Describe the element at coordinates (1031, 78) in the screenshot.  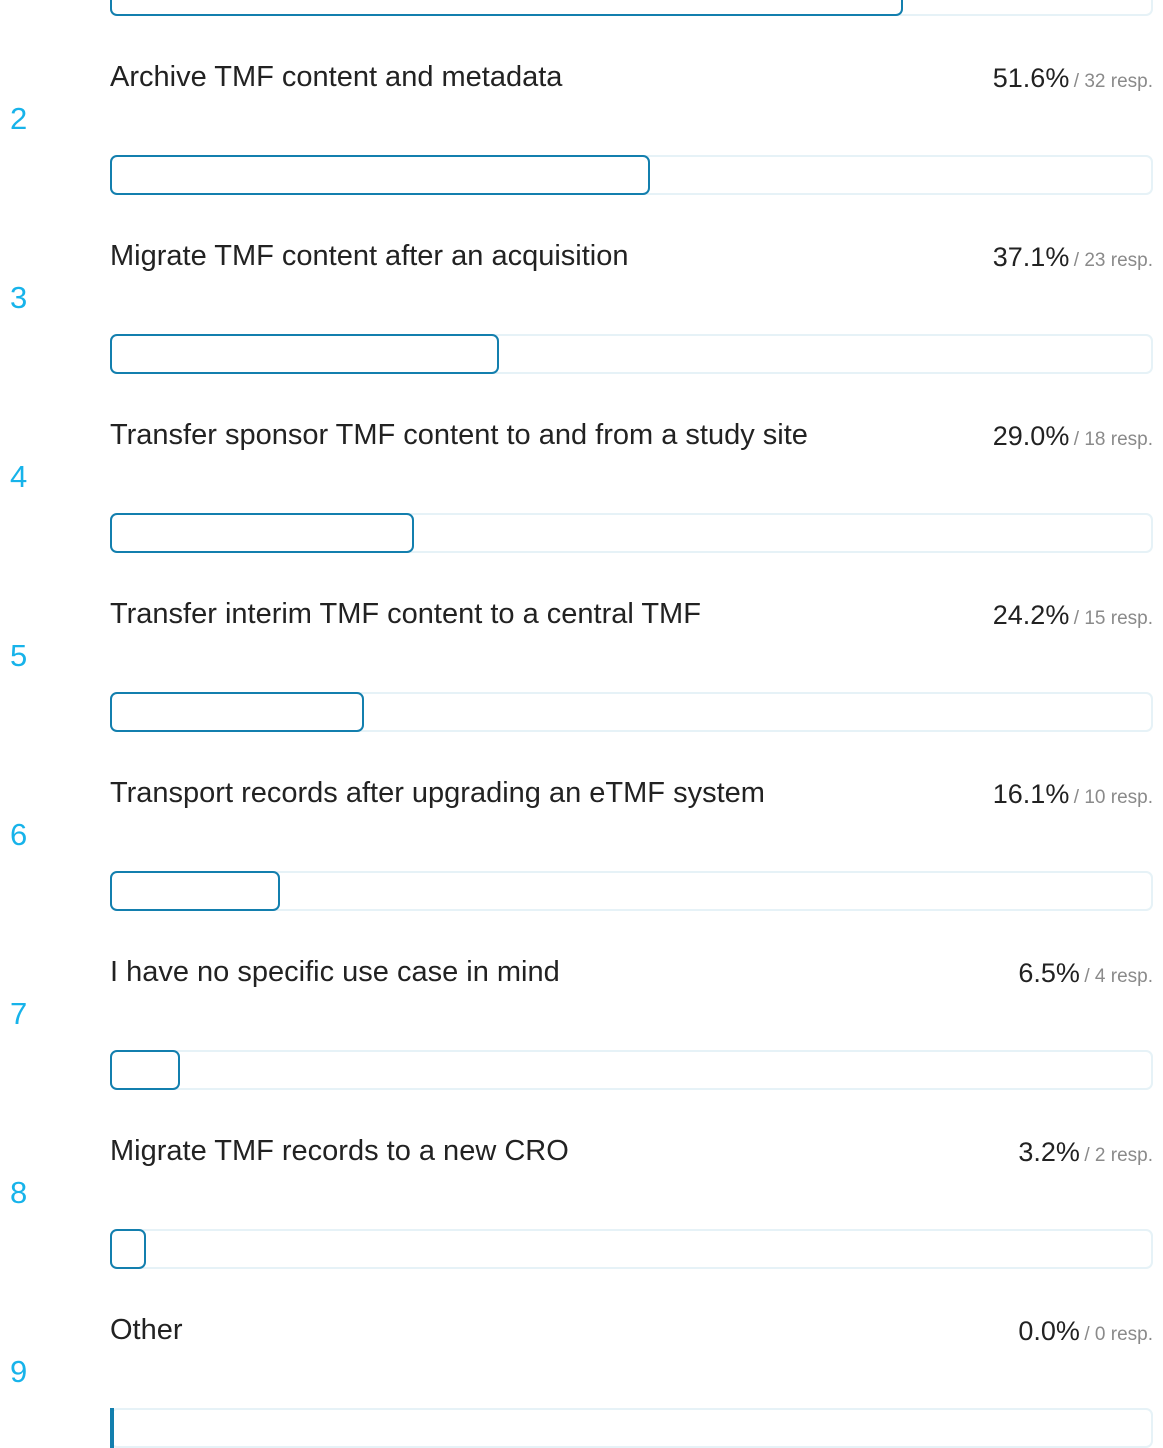
I see `percent-label: 51.6%` at that location.